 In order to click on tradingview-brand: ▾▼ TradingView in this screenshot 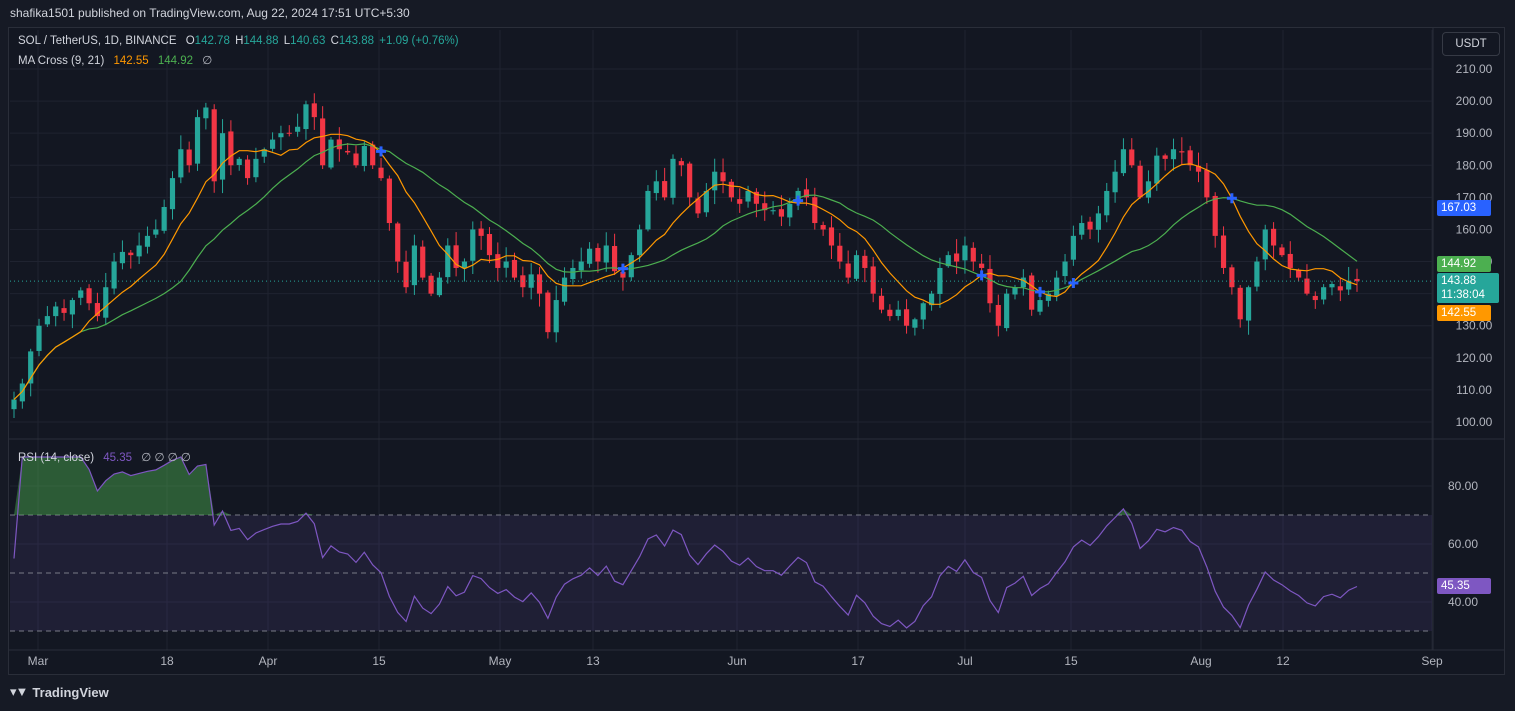, I will do `click(59, 692)`.